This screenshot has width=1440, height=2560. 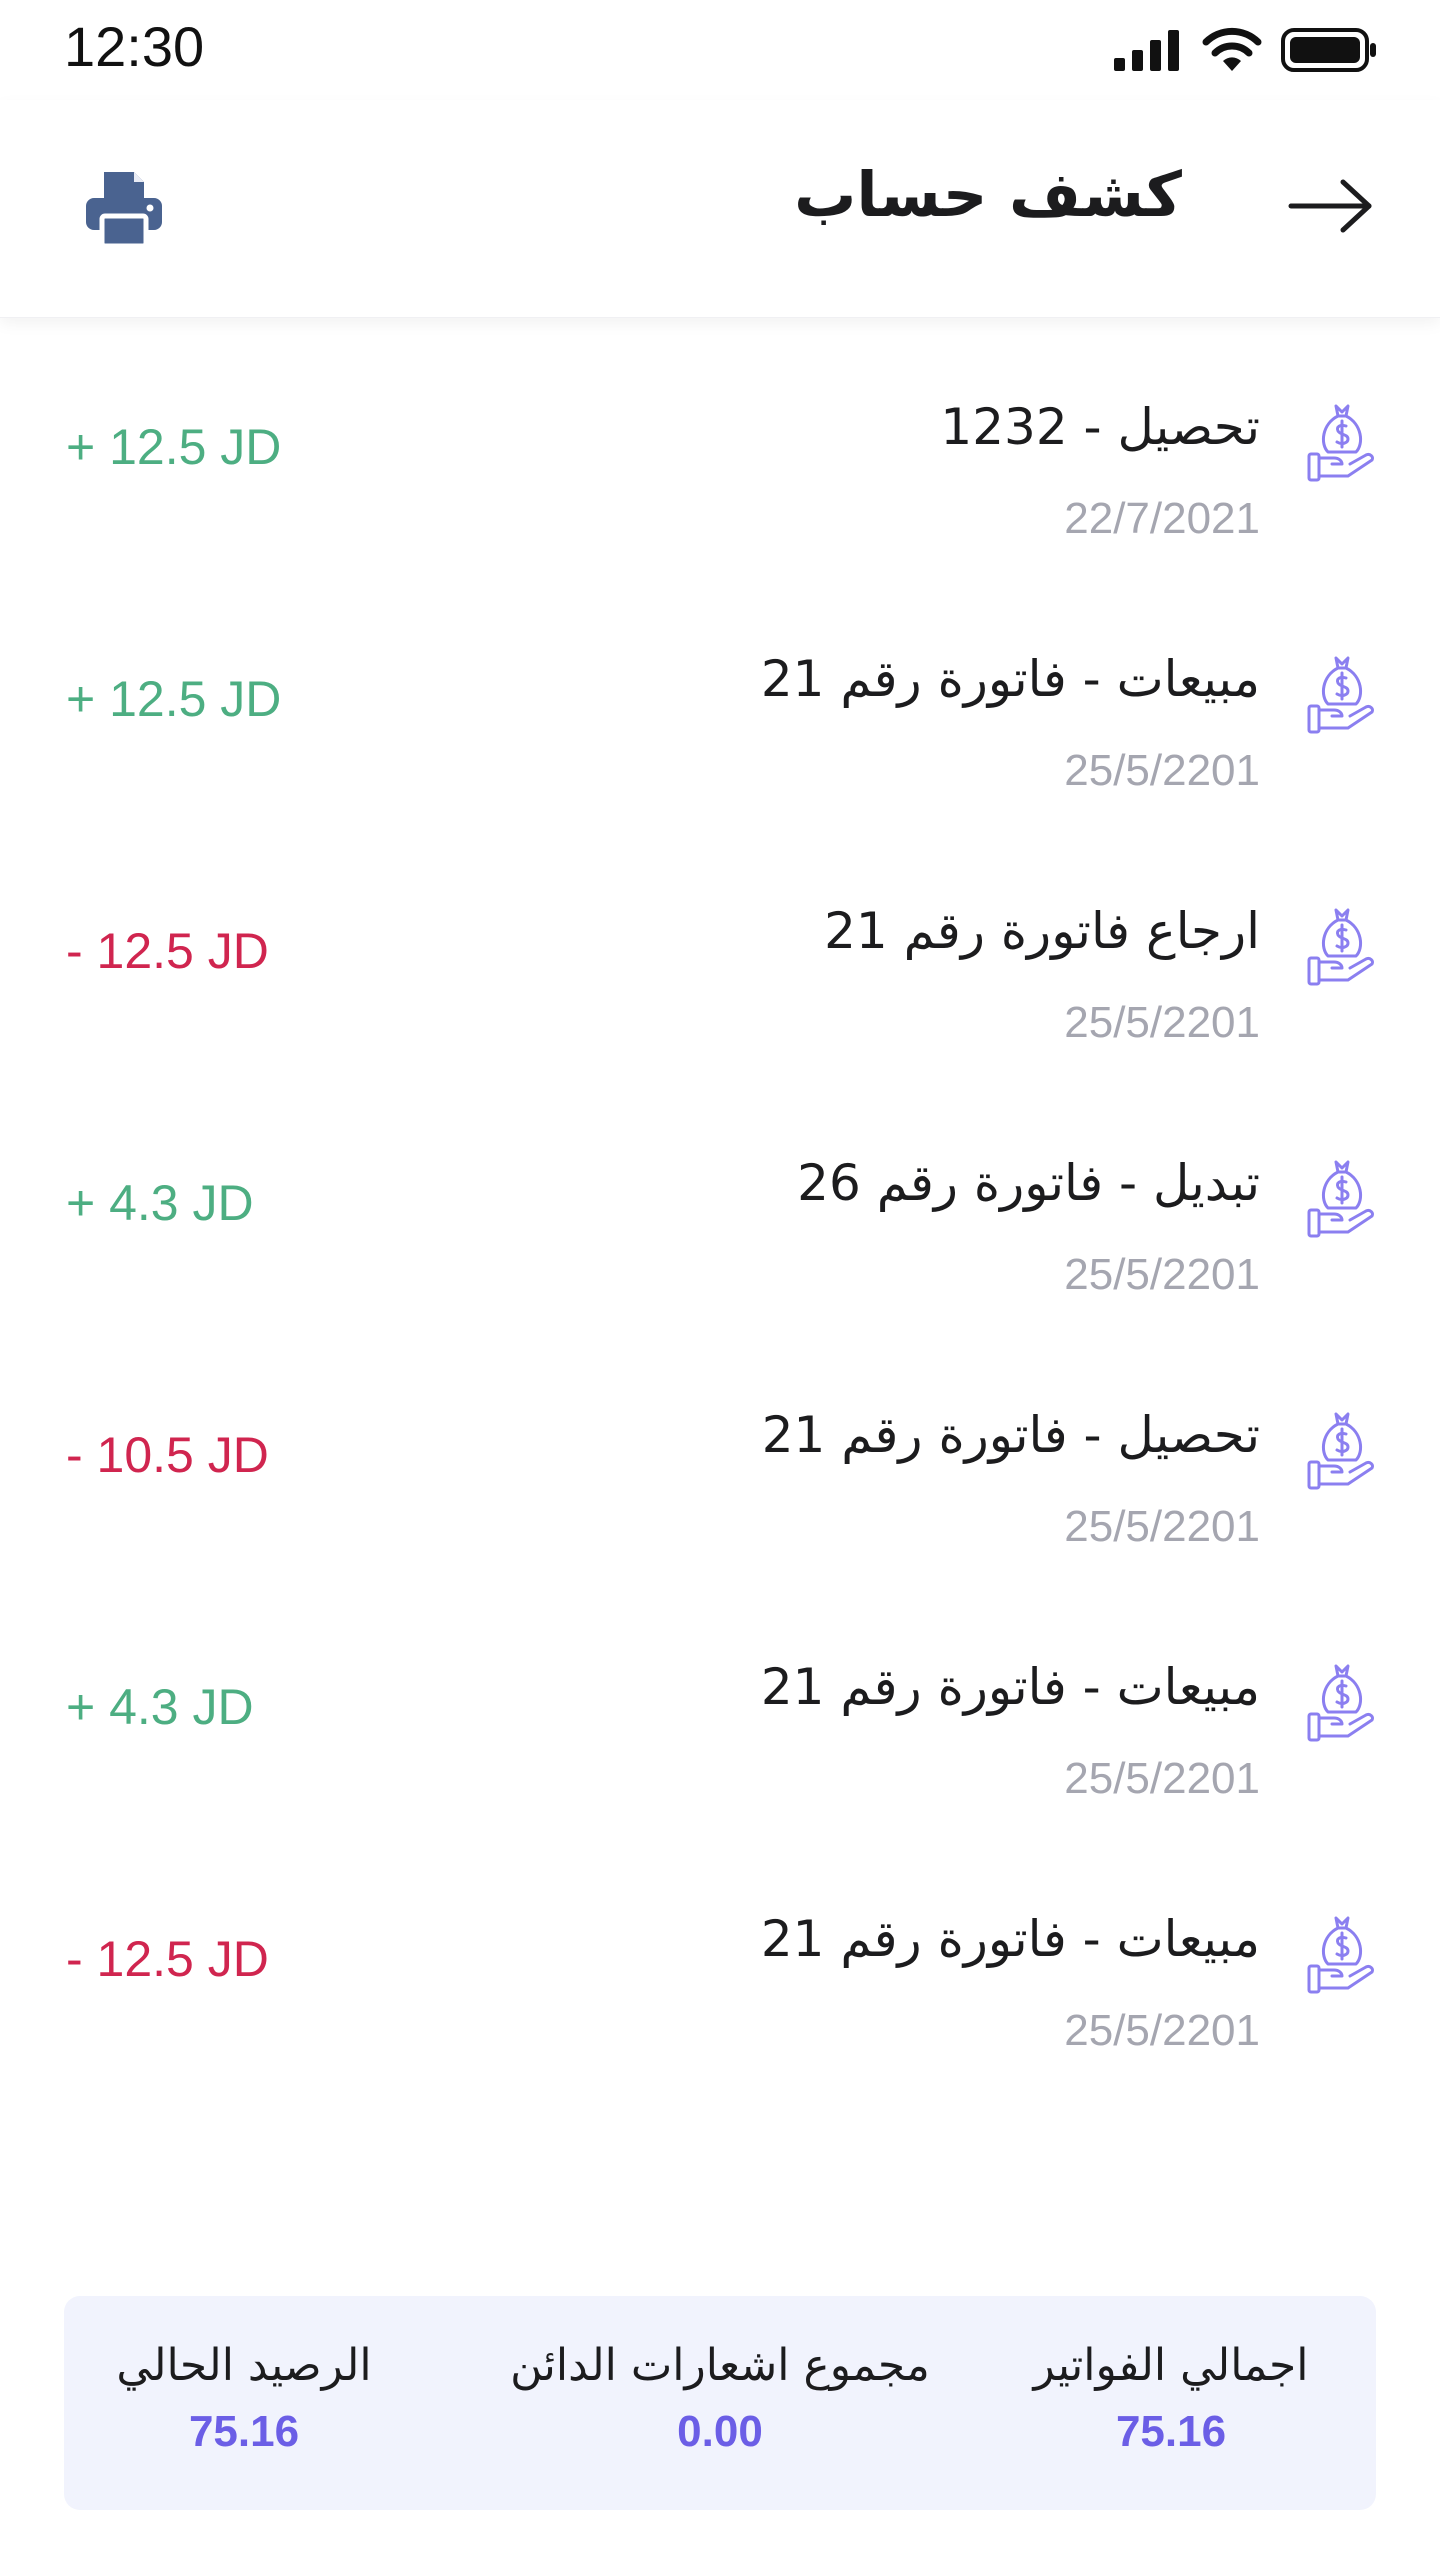 I want to click on current-balance-label: الرصيد الحالي, so click(x=244, y=2365).